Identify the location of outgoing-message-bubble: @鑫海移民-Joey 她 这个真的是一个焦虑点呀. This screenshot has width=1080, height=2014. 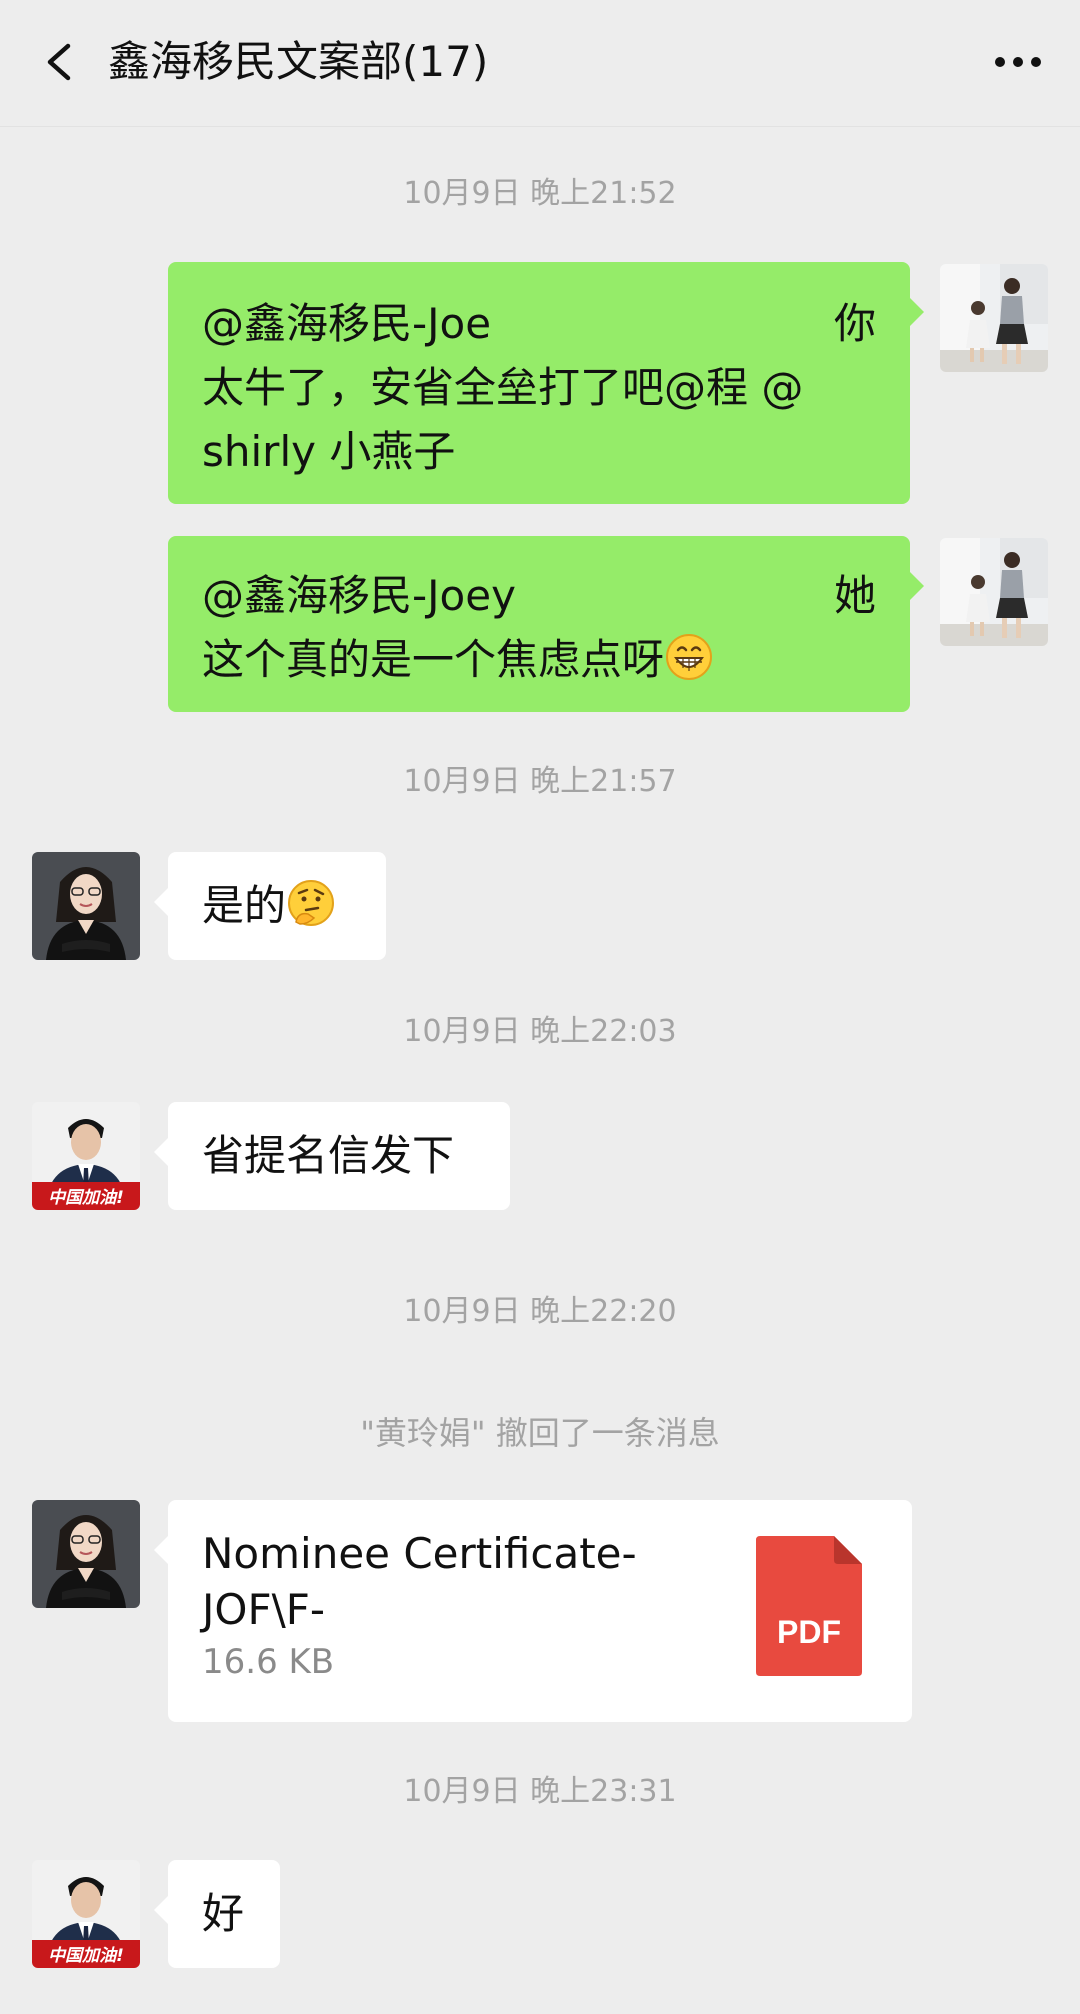
(546, 624).